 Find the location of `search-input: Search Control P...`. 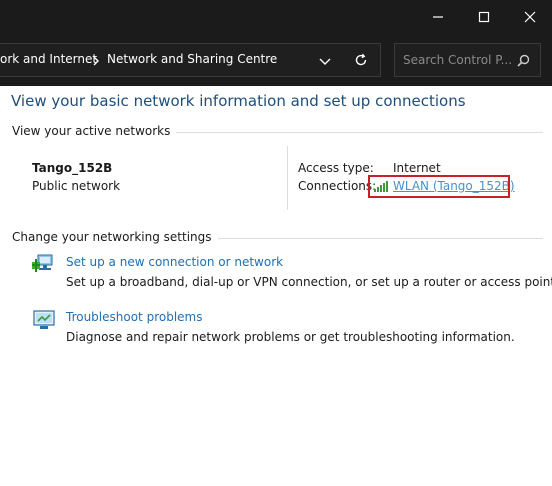

search-input: Search Control P... is located at coordinates (467, 60).